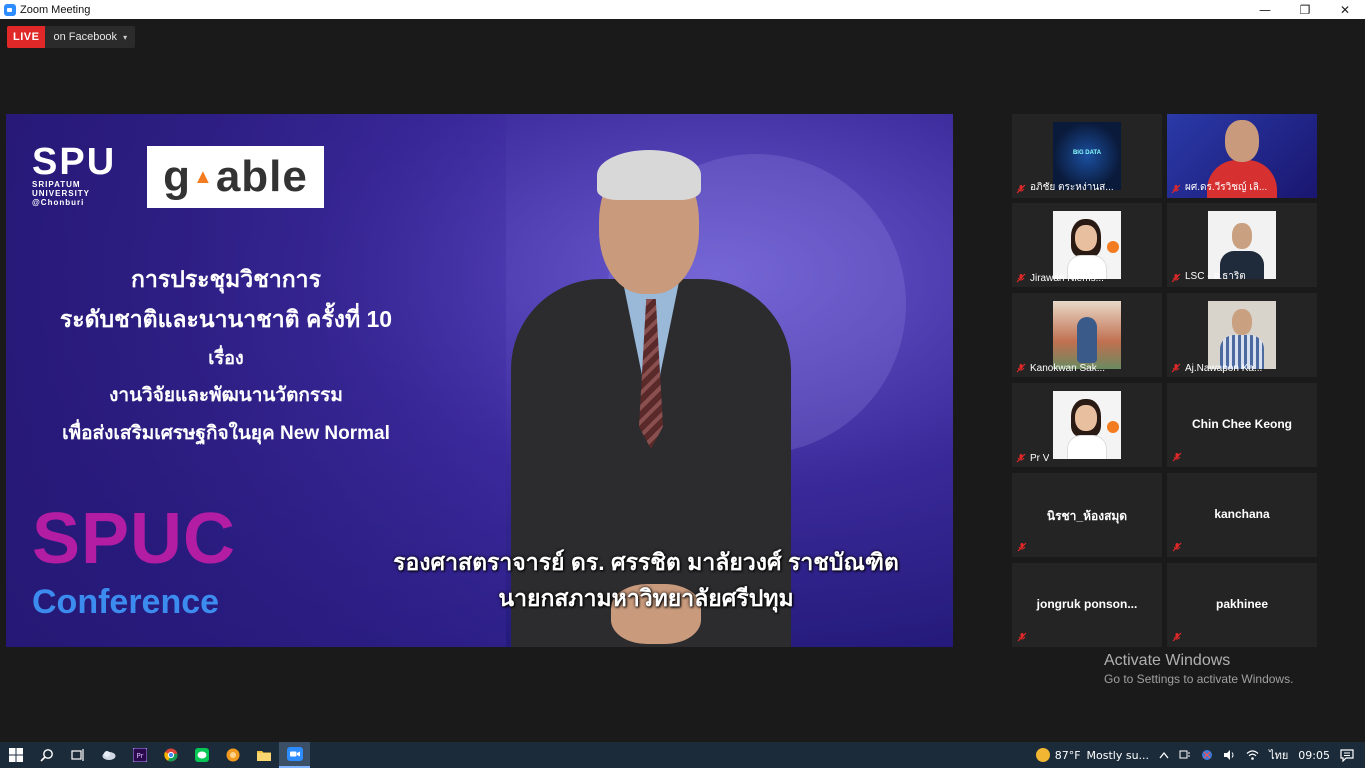  I want to click on start-button, so click(15, 755).